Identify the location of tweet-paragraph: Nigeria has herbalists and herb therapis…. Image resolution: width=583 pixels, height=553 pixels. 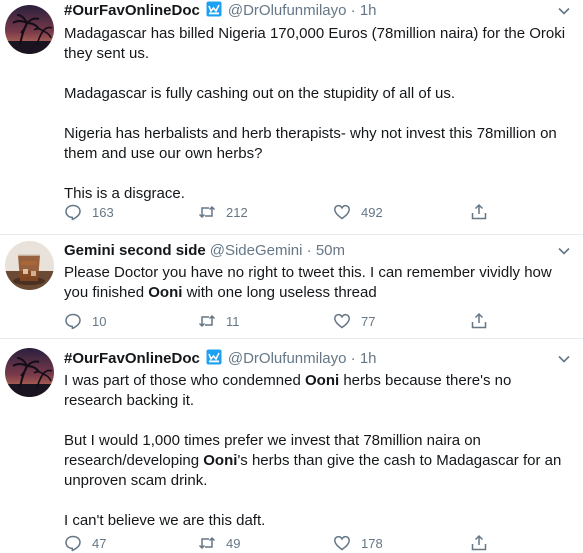
(318, 144).